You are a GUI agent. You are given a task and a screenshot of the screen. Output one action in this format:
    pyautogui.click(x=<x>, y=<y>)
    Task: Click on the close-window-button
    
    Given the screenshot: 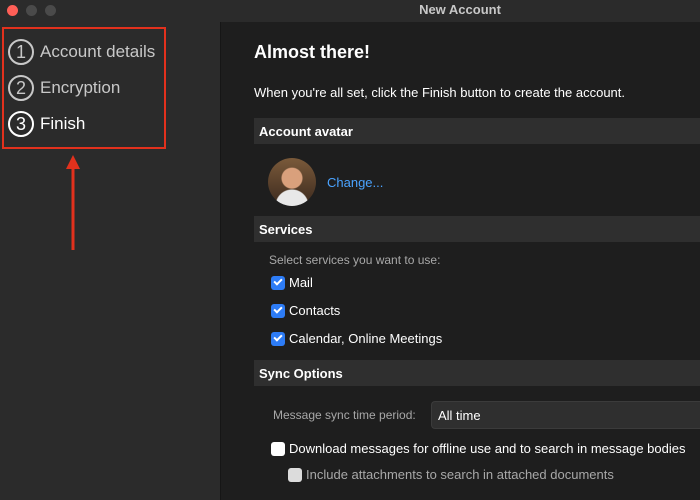 What is the action you would take?
    pyautogui.click(x=12, y=10)
    